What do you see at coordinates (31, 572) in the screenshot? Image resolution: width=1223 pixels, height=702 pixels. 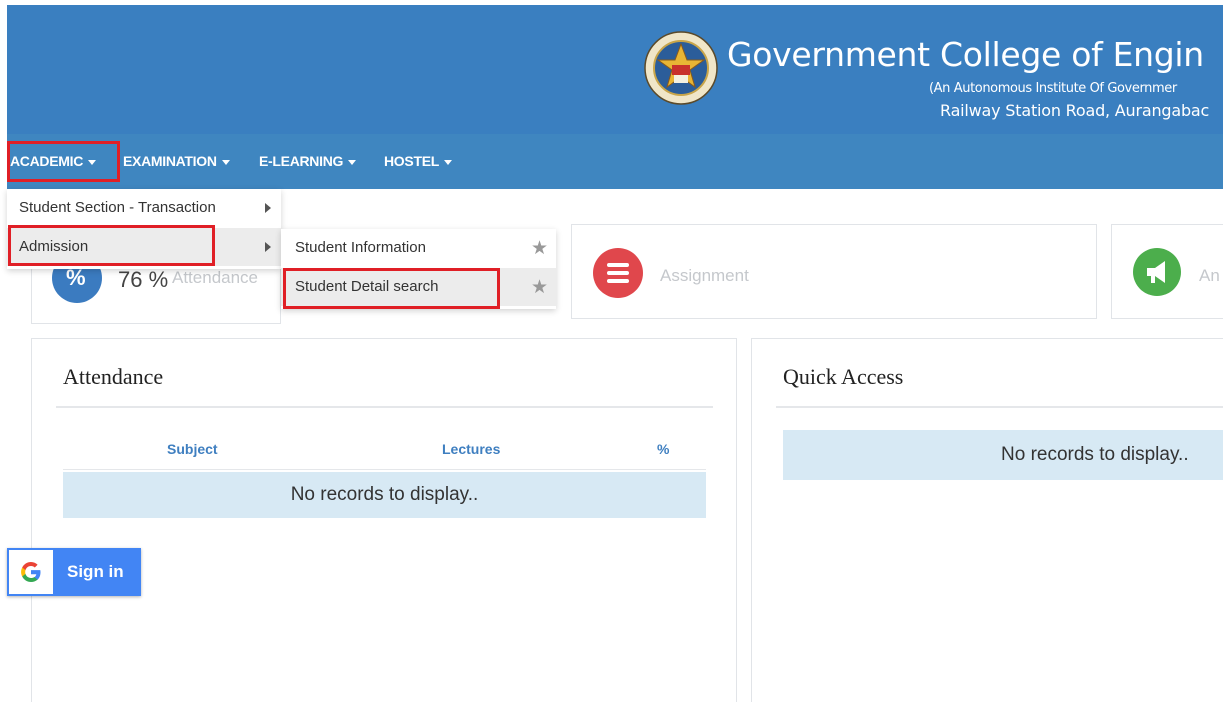 I see `google-g-icon` at bounding box center [31, 572].